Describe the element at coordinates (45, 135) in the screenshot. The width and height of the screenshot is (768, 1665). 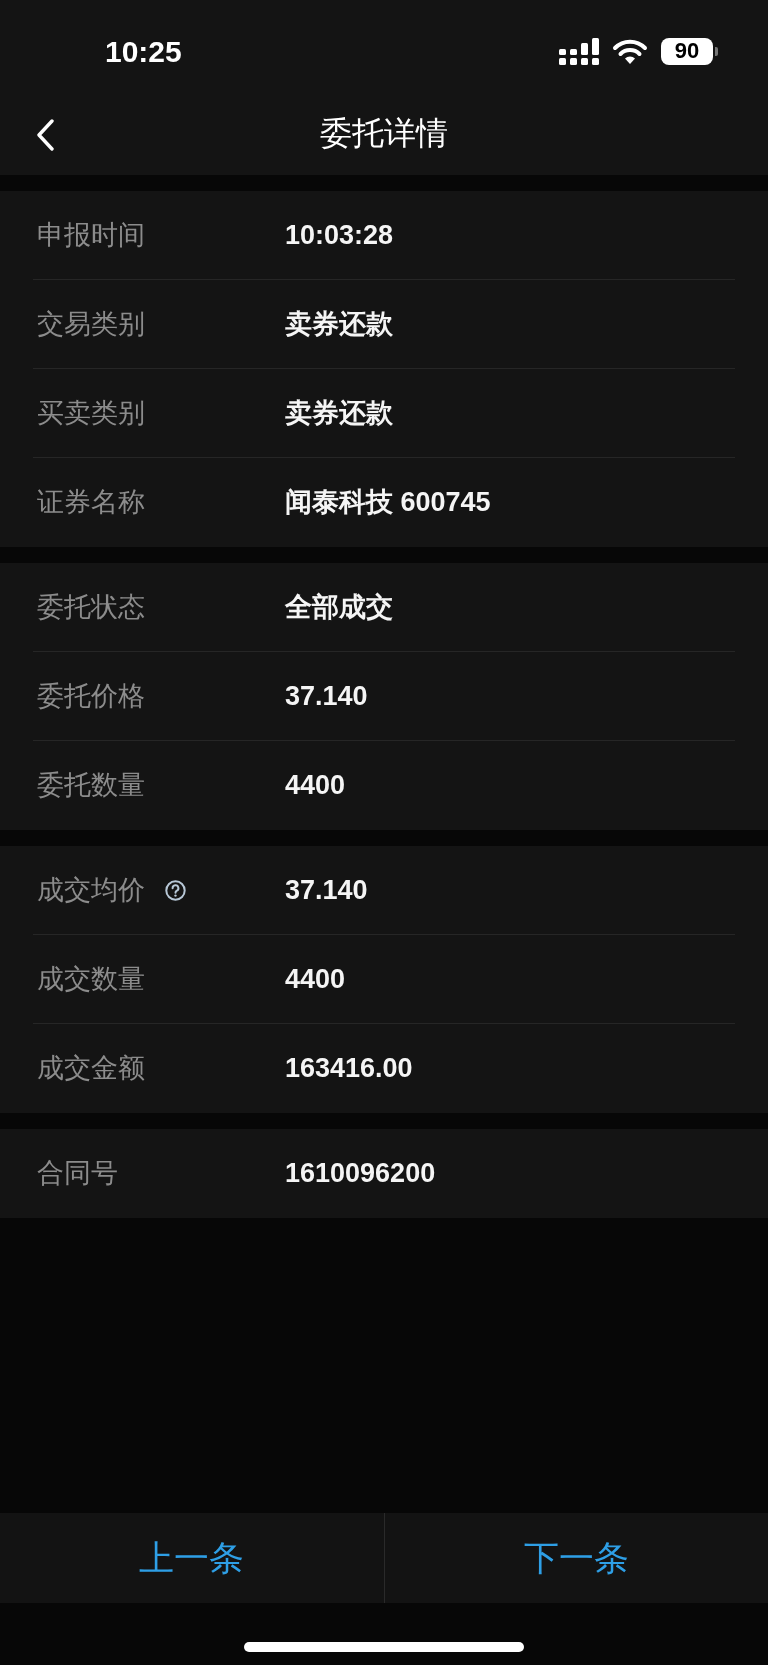
I see `back-icon` at that location.